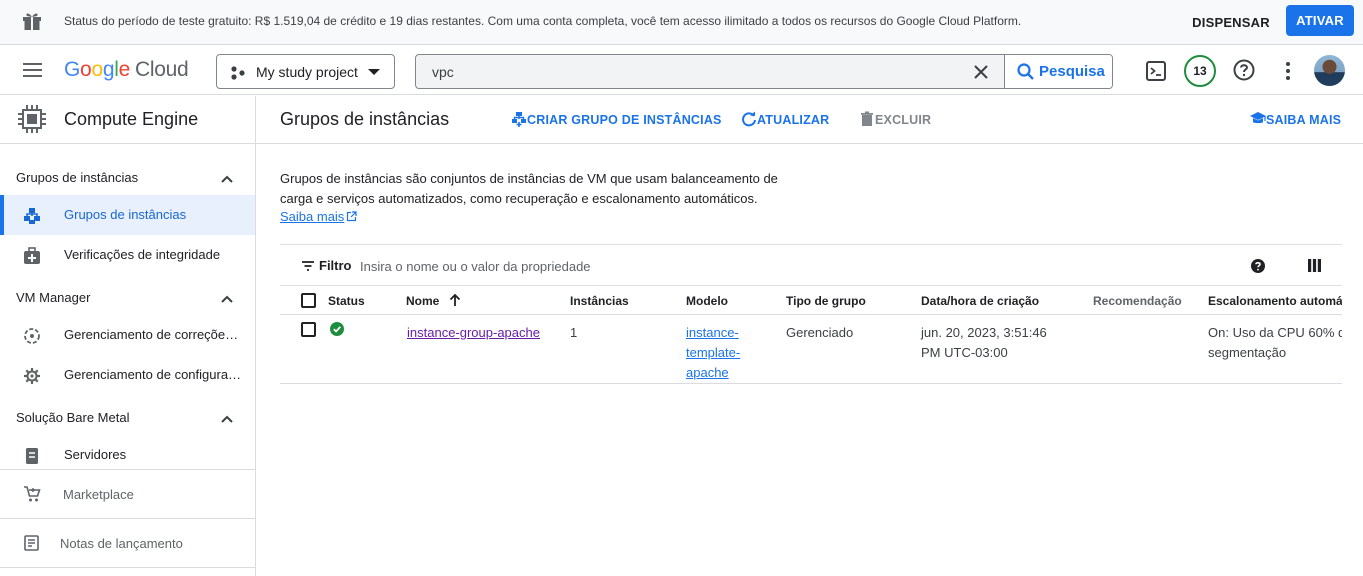 The width and height of the screenshot is (1363, 576). I want to click on refresh-button: ATUALIZAR, so click(786, 119).